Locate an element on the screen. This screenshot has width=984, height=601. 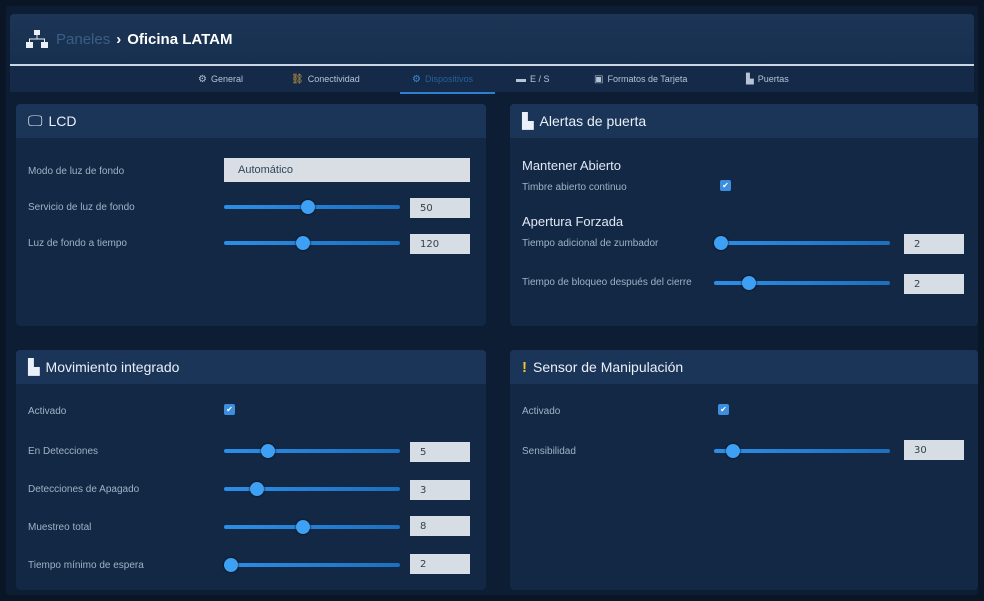
tab-devices: ⚙ Dispositivos is located at coordinates (447, 80).